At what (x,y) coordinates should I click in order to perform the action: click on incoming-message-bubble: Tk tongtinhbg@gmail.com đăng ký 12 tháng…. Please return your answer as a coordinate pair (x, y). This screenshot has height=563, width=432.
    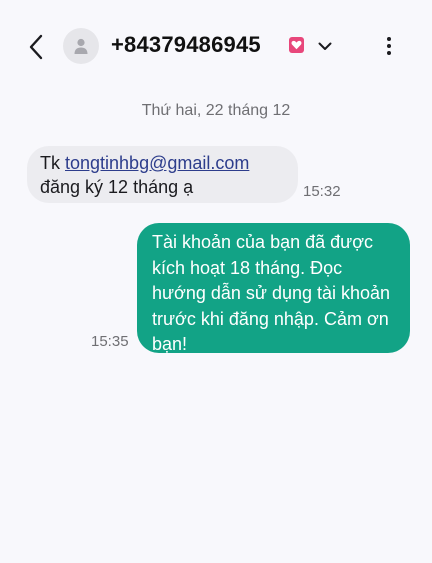
    Looking at the image, I should click on (162, 174).